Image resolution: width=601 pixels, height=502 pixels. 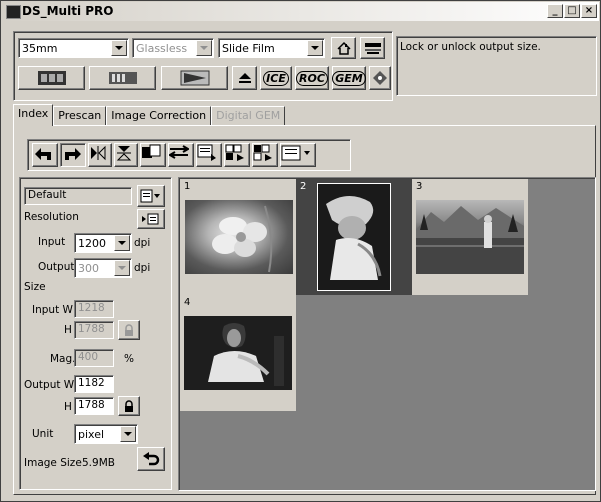 What do you see at coordinates (78, 196) in the screenshot?
I see `preset-name-field: Default` at bounding box center [78, 196].